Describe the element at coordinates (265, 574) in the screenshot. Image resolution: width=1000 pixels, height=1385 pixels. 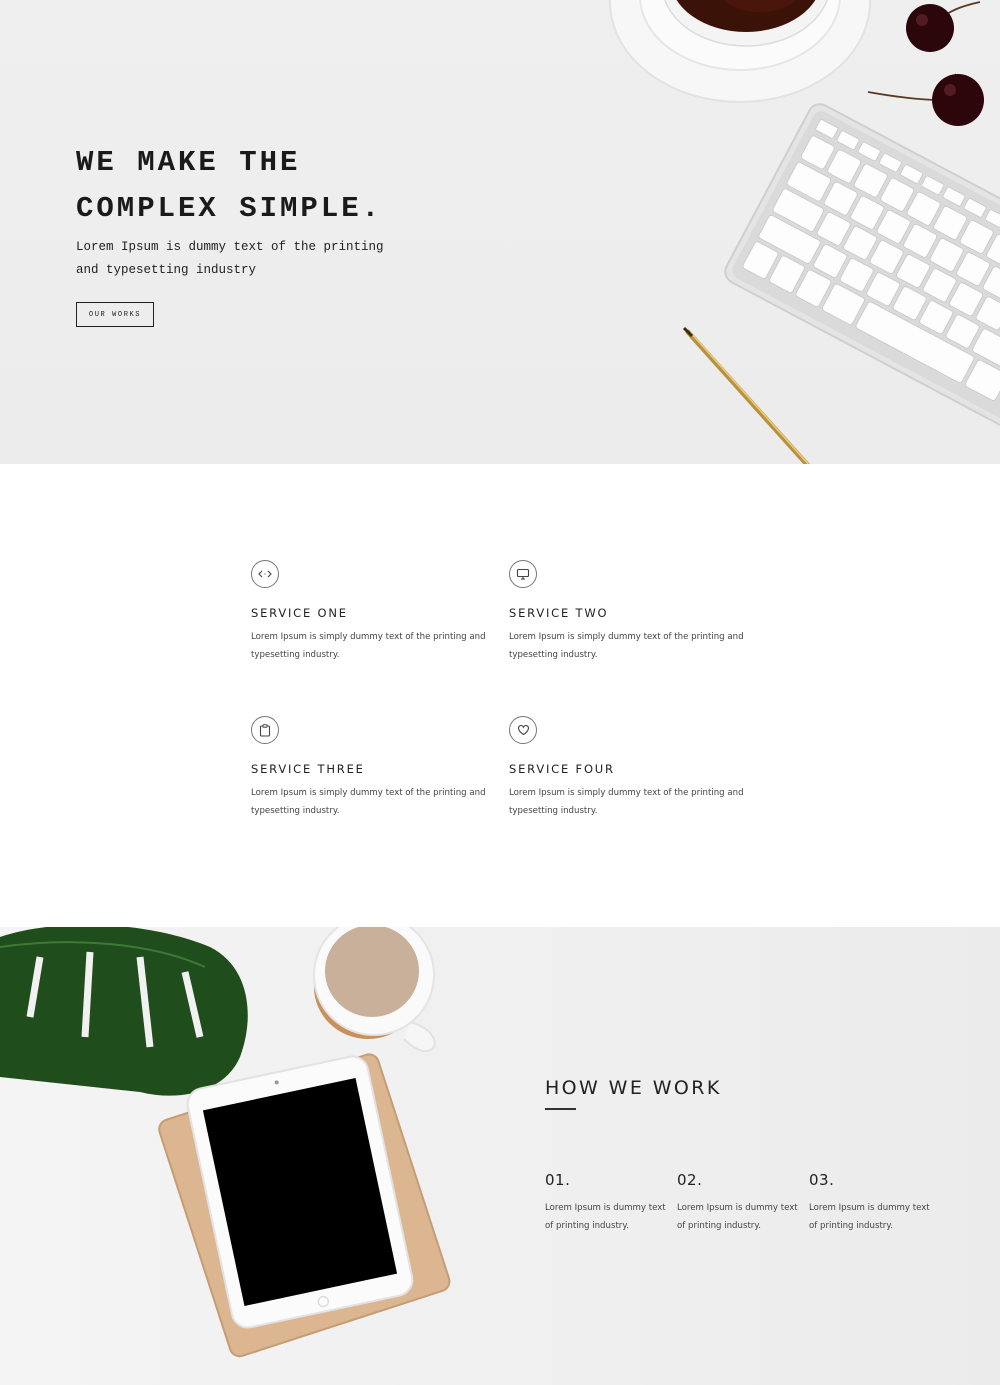
I see `code-icon` at that location.